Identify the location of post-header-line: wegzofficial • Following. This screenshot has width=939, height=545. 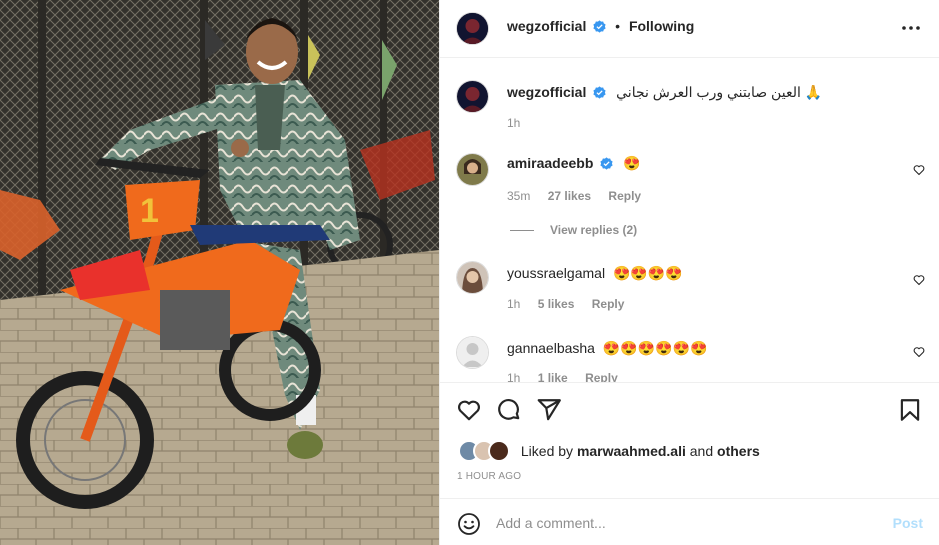
(600, 26).